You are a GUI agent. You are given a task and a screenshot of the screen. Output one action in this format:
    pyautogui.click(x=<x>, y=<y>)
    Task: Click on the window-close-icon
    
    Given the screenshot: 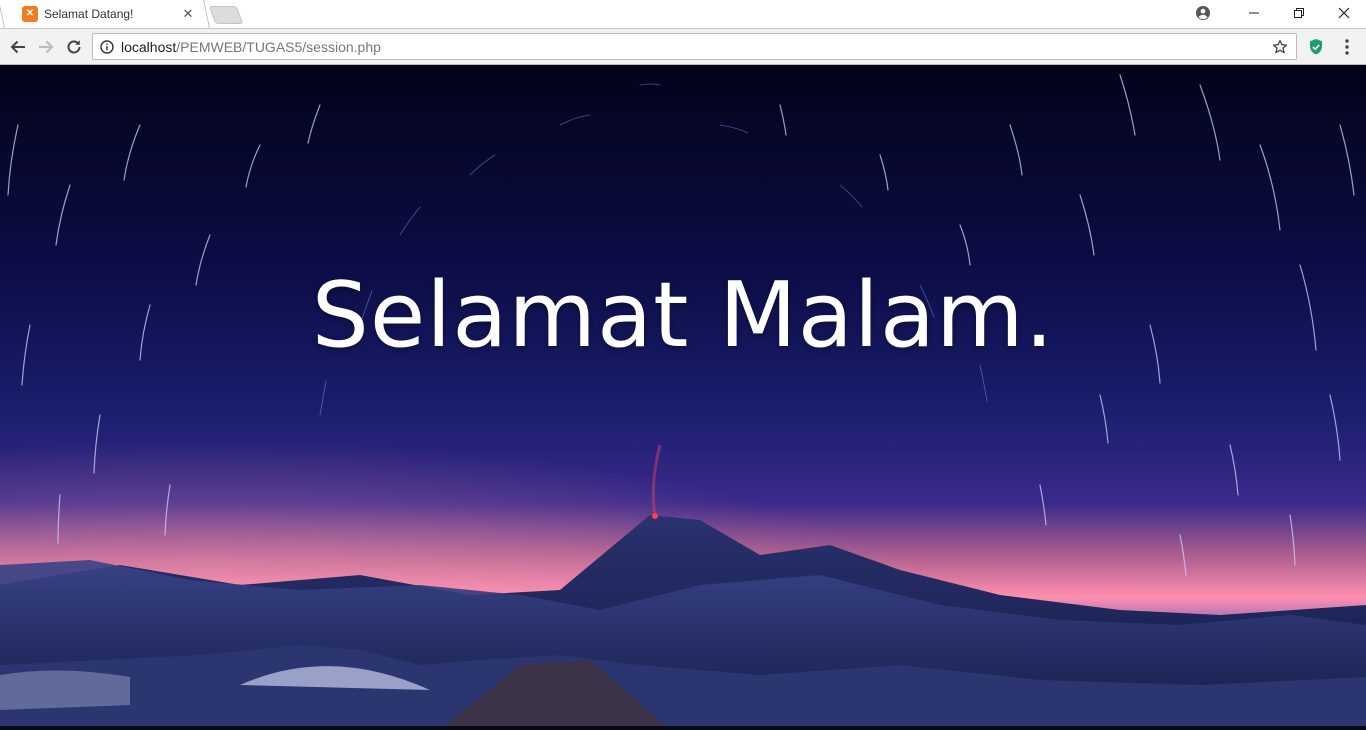 What is the action you would take?
    pyautogui.click(x=1343, y=13)
    